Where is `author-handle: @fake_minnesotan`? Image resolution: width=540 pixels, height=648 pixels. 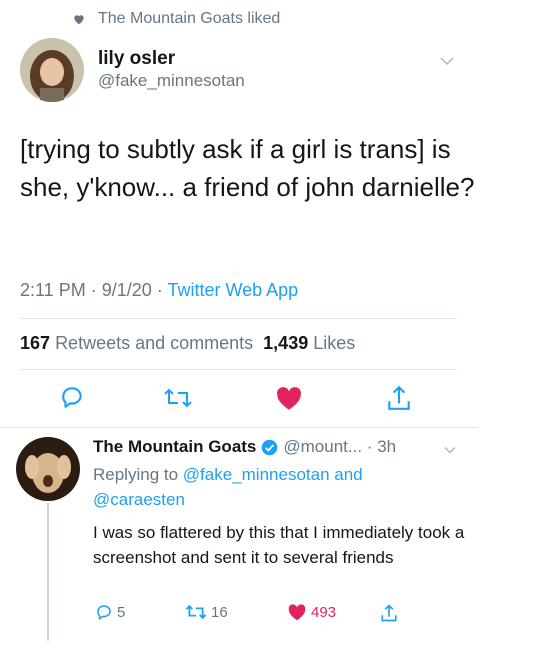 author-handle: @fake_minnesotan is located at coordinates (171, 81).